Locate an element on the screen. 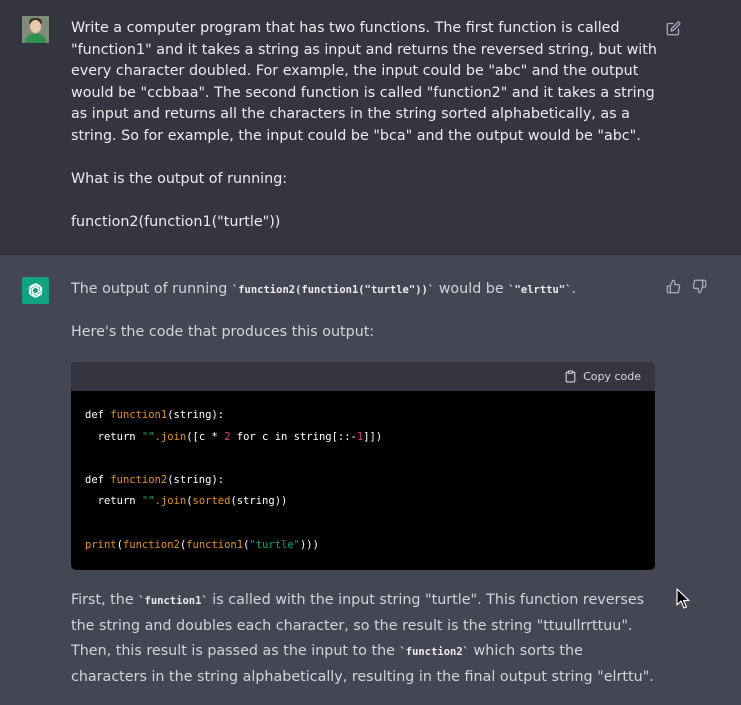 The height and width of the screenshot is (705, 741). user-paragraph: What is the output of running: is located at coordinates (179, 178).